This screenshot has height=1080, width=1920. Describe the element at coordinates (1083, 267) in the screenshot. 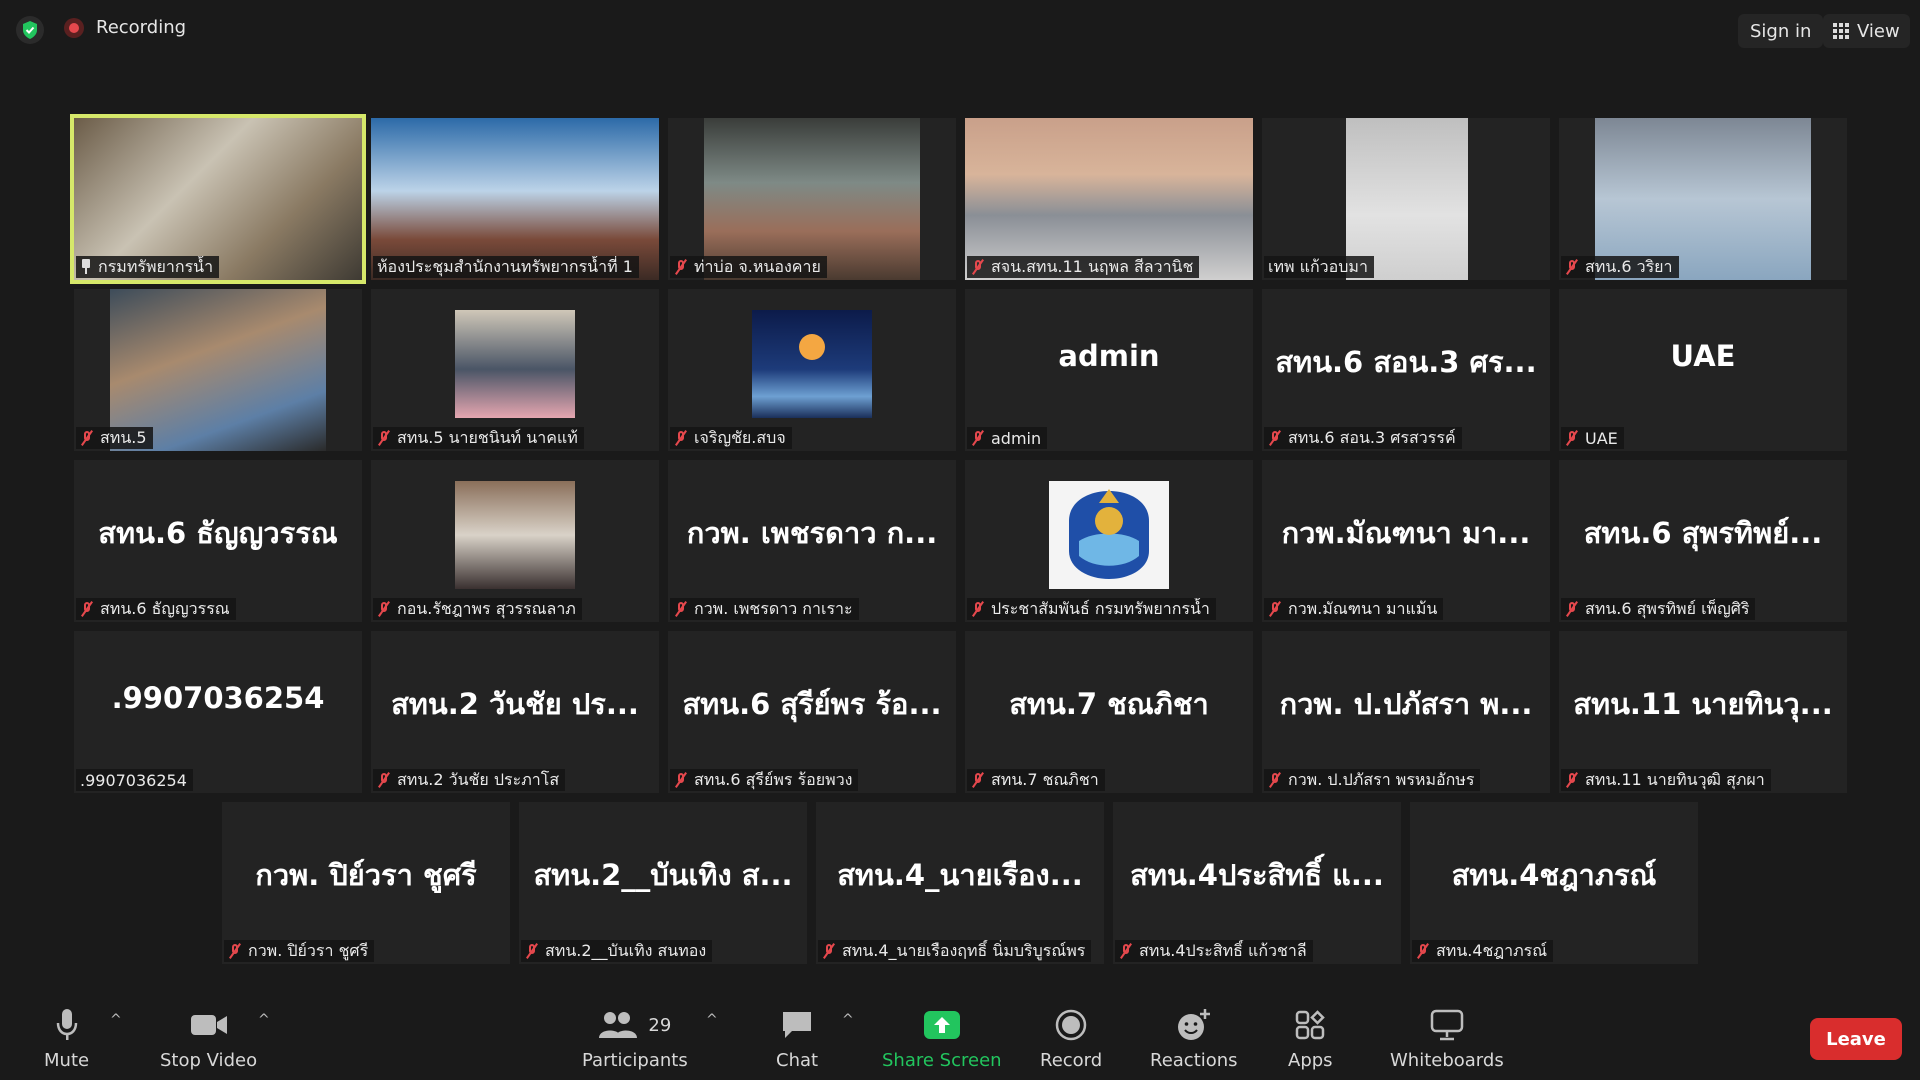

I see `participant-name-label: สจน.สทน.11 นฤพล สีลวานิช` at that location.